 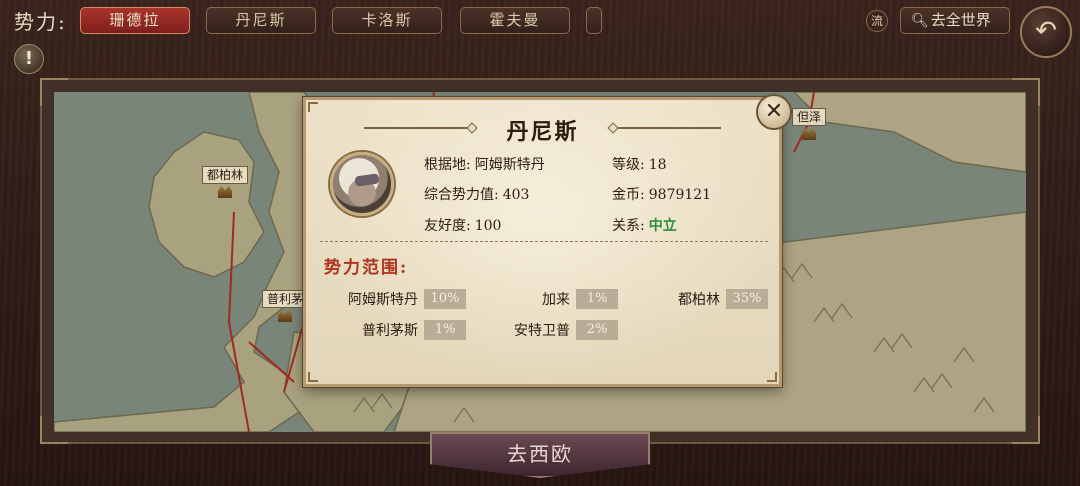 I want to click on city-danzig: 但泽, so click(x=809, y=124).